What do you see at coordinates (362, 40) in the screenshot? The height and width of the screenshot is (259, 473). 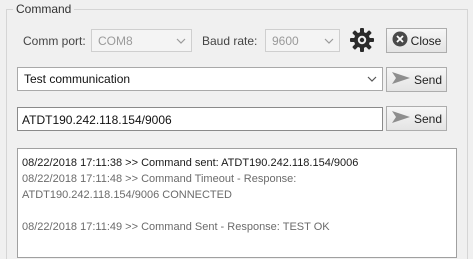 I see `gear-icon` at bounding box center [362, 40].